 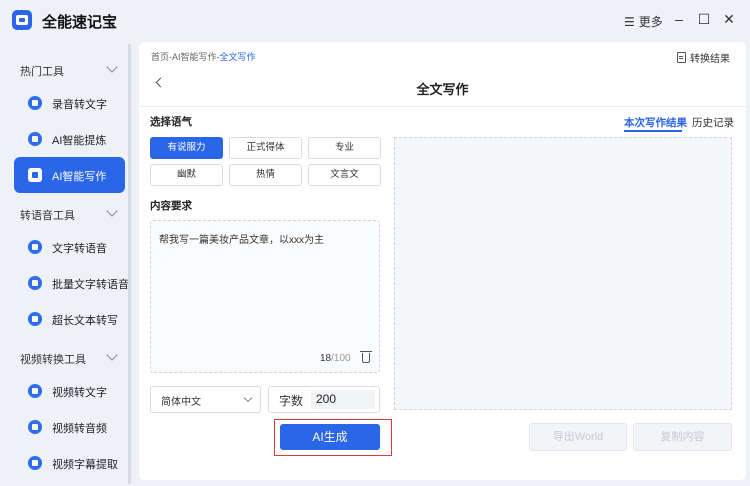 I want to click on active-tab-indicator, so click(x=653, y=131).